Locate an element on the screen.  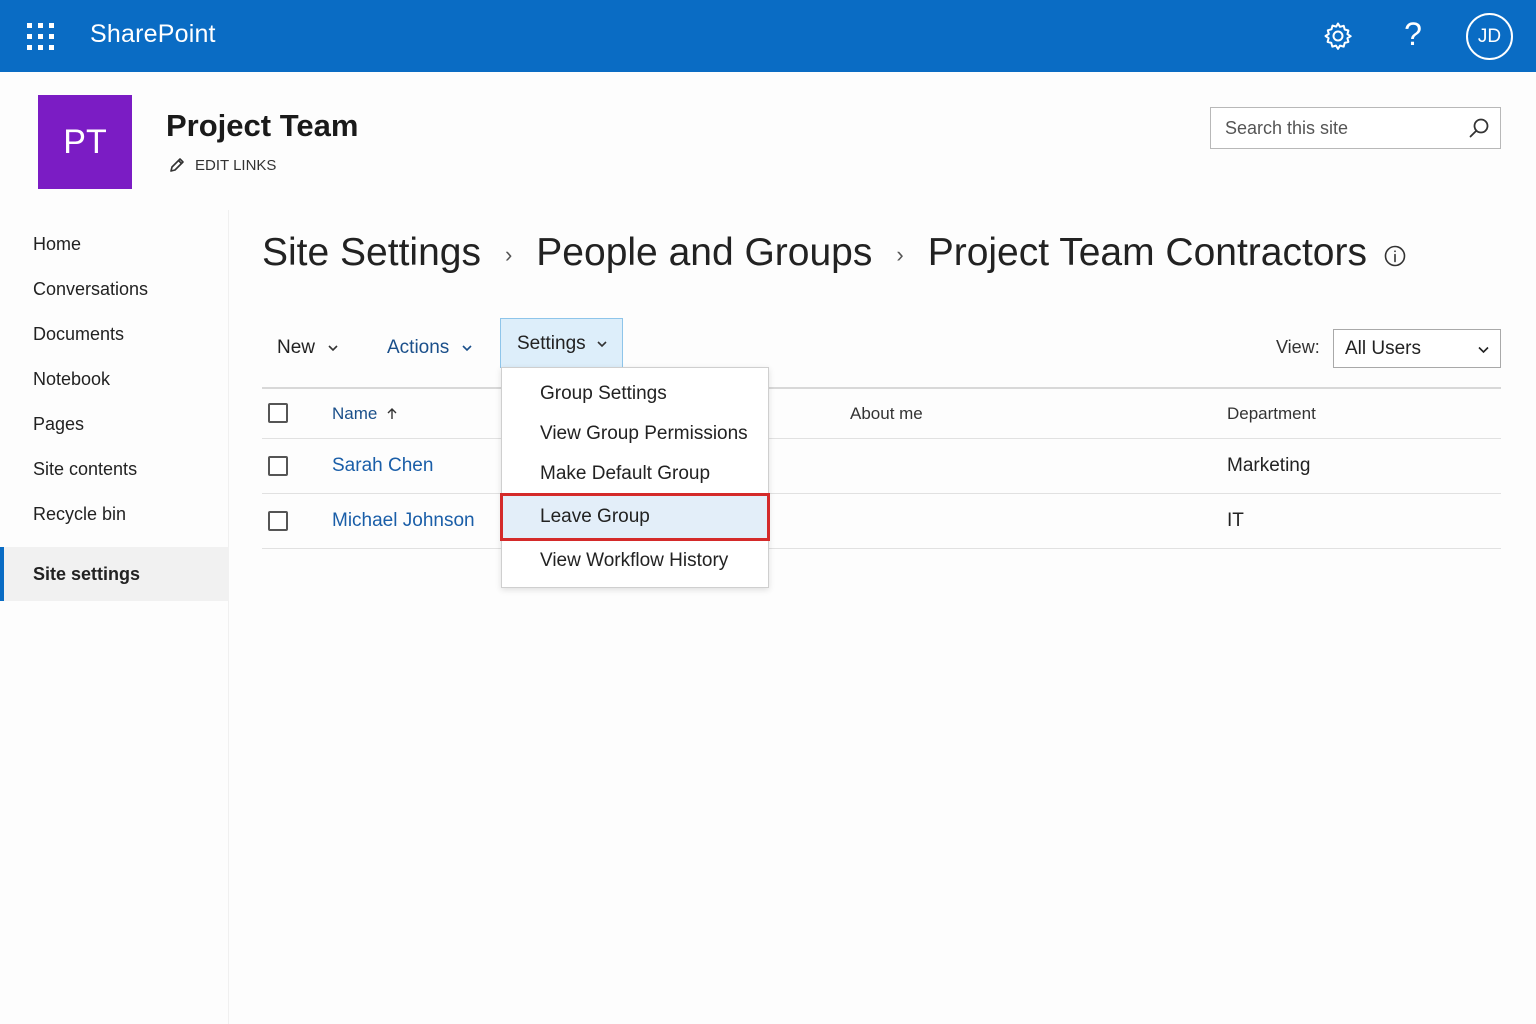
view-label: View: is located at coordinates (1298, 347).